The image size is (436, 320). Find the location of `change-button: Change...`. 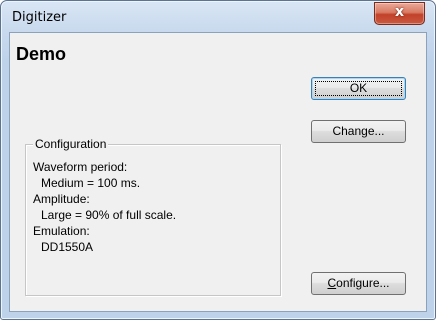

change-button: Change... is located at coordinates (358, 131).